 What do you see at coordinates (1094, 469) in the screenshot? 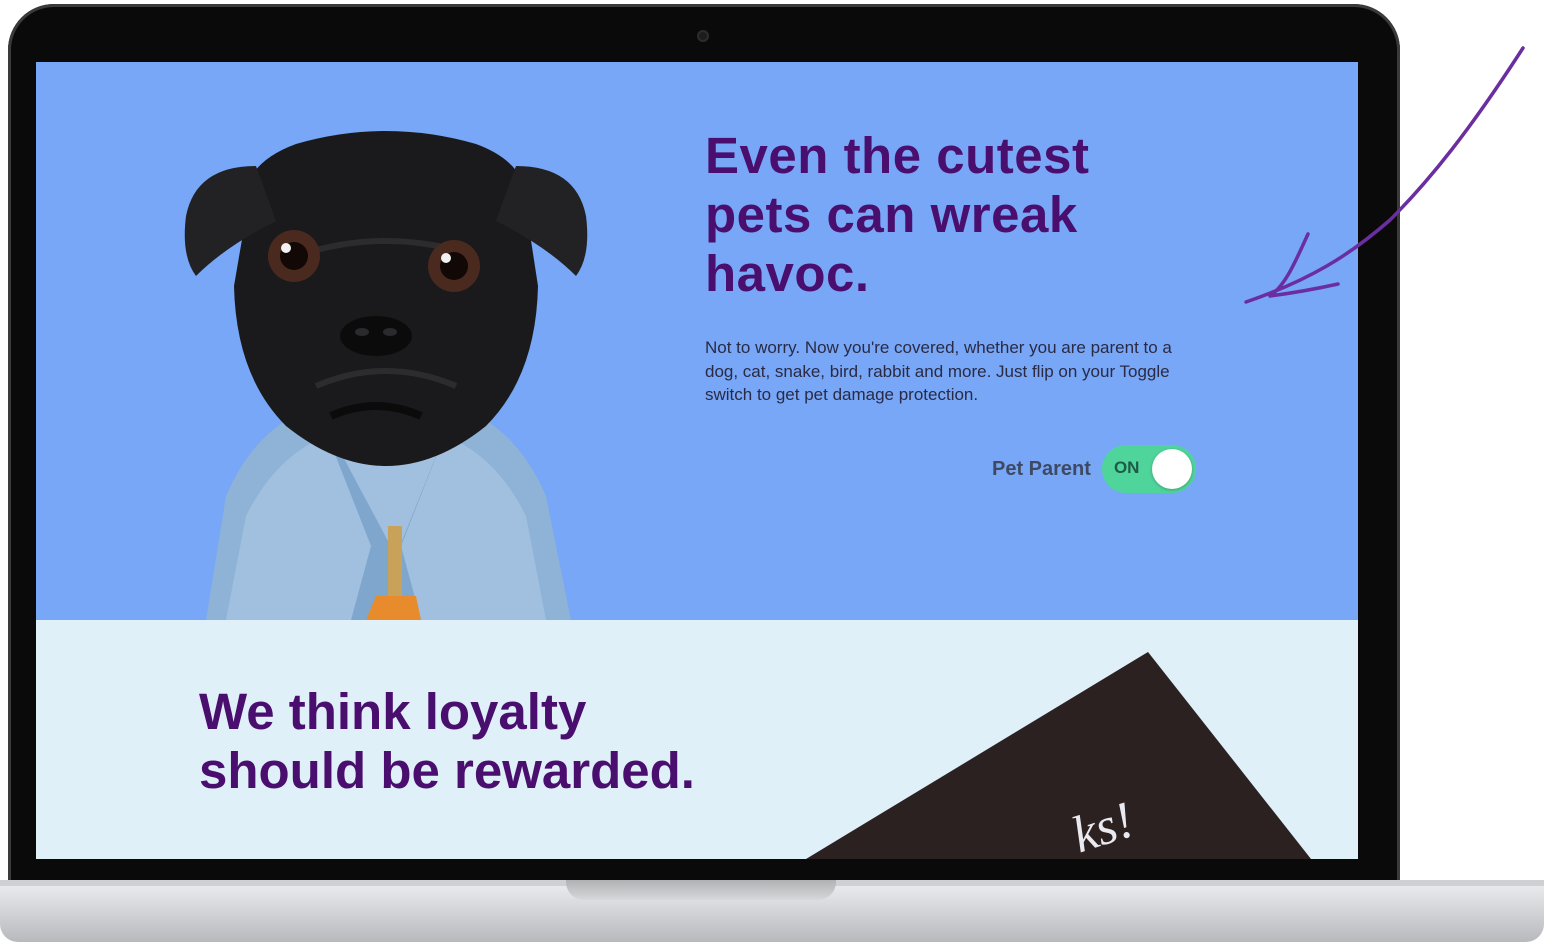
I see `pet-parent-toggle-row: Pet Parent ON` at bounding box center [1094, 469].